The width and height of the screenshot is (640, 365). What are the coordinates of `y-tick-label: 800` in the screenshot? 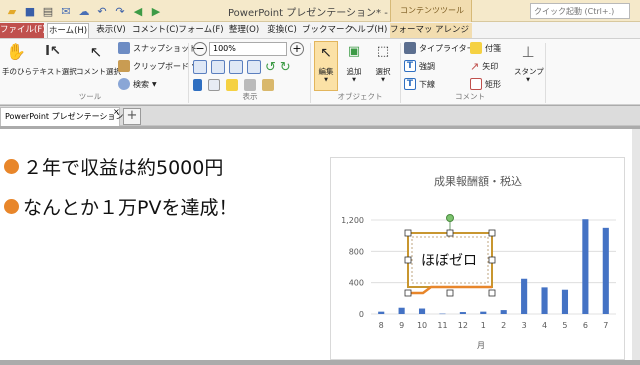 It's located at (356, 251).